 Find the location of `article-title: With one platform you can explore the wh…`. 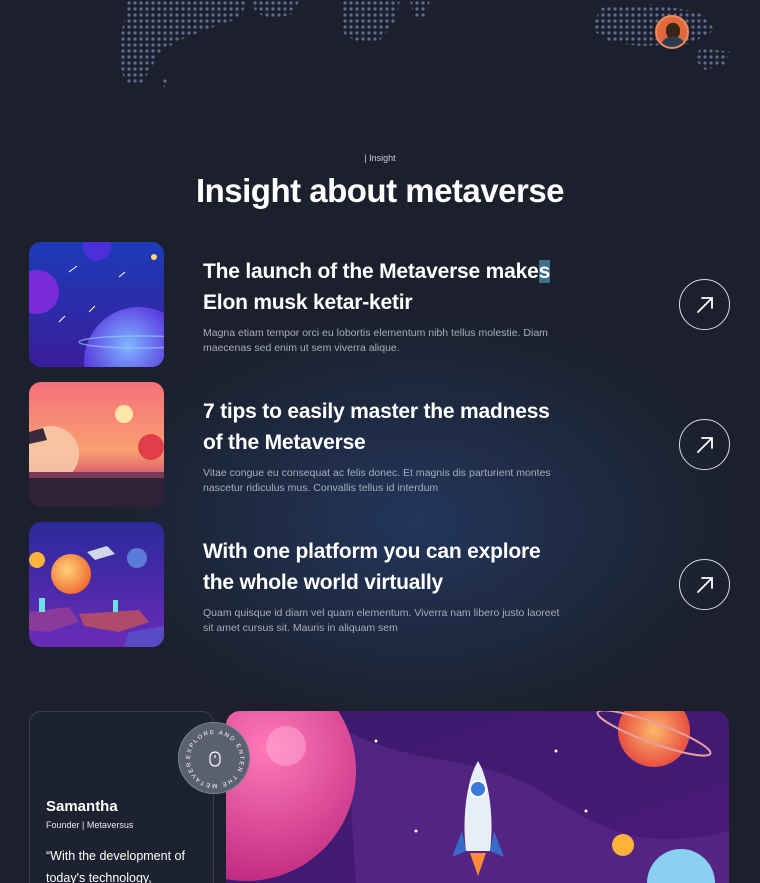

article-title: With one platform you can explore the wh… is located at coordinates (372, 567).